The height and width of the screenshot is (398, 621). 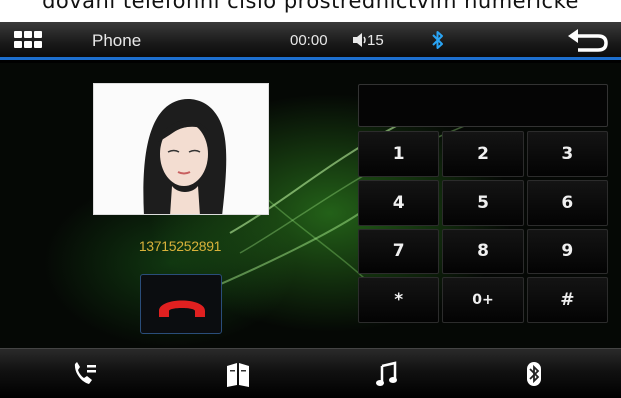 What do you see at coordinates (399, 154) in the screenshot?
I see `key-1: 1` at bounding box center [399, 154].